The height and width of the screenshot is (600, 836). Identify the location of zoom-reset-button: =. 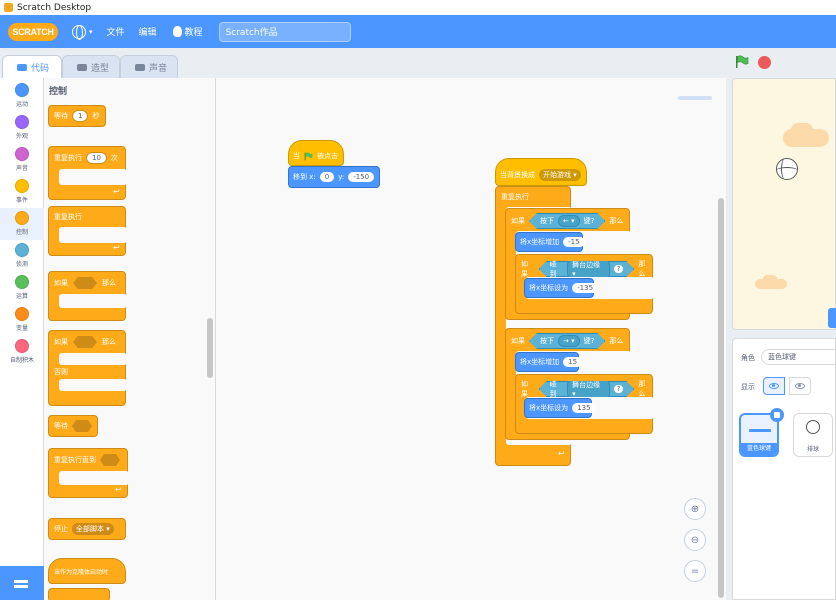
(695, 571).